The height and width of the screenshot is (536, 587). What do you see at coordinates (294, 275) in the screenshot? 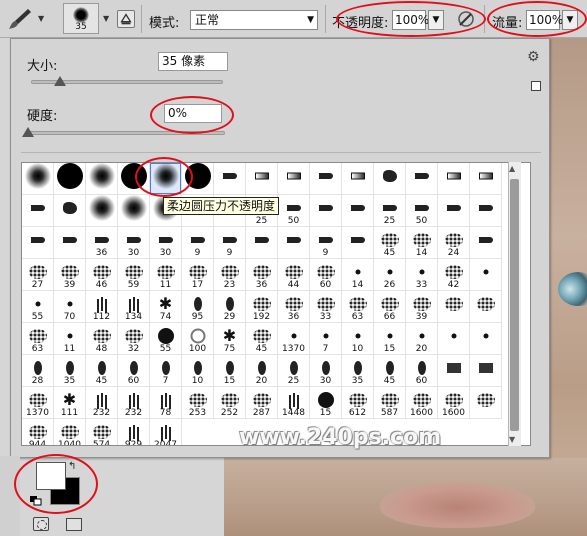
I see `brush-preset-cell: 44` at bounding box center [294, 275].